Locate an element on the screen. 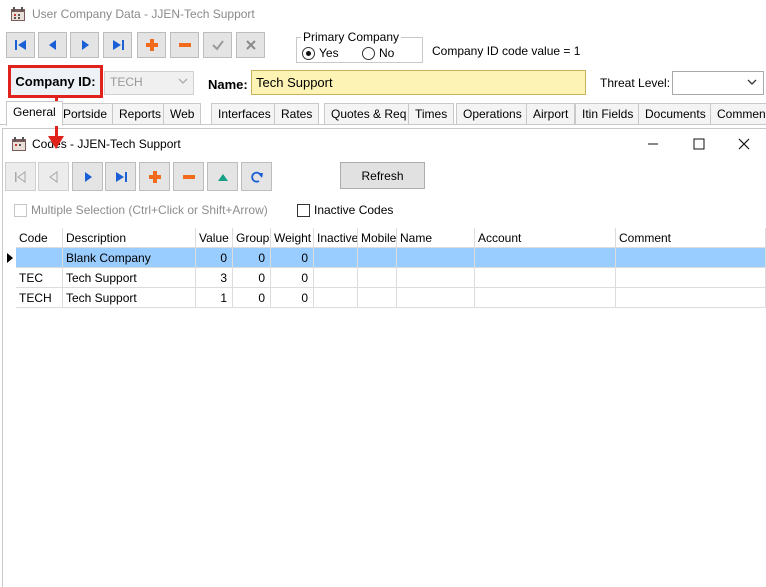 The width and height of the screenshot is (766, 587). close-button is located at coordinates (743, 144).